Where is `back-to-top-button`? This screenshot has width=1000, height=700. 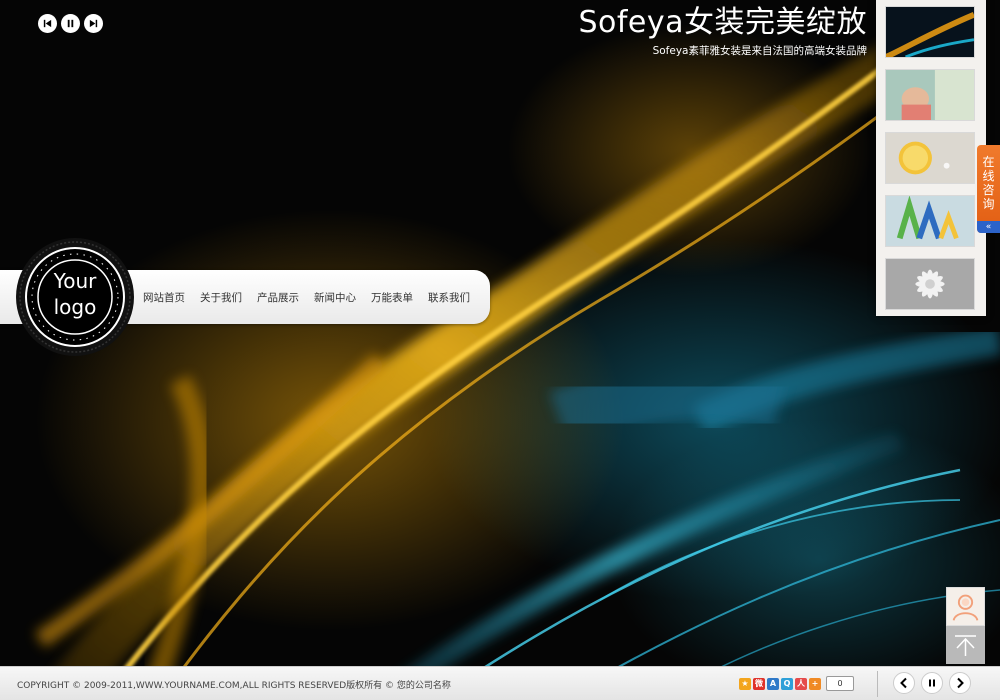
back-to-top-button is located at coordinates (965, 645).